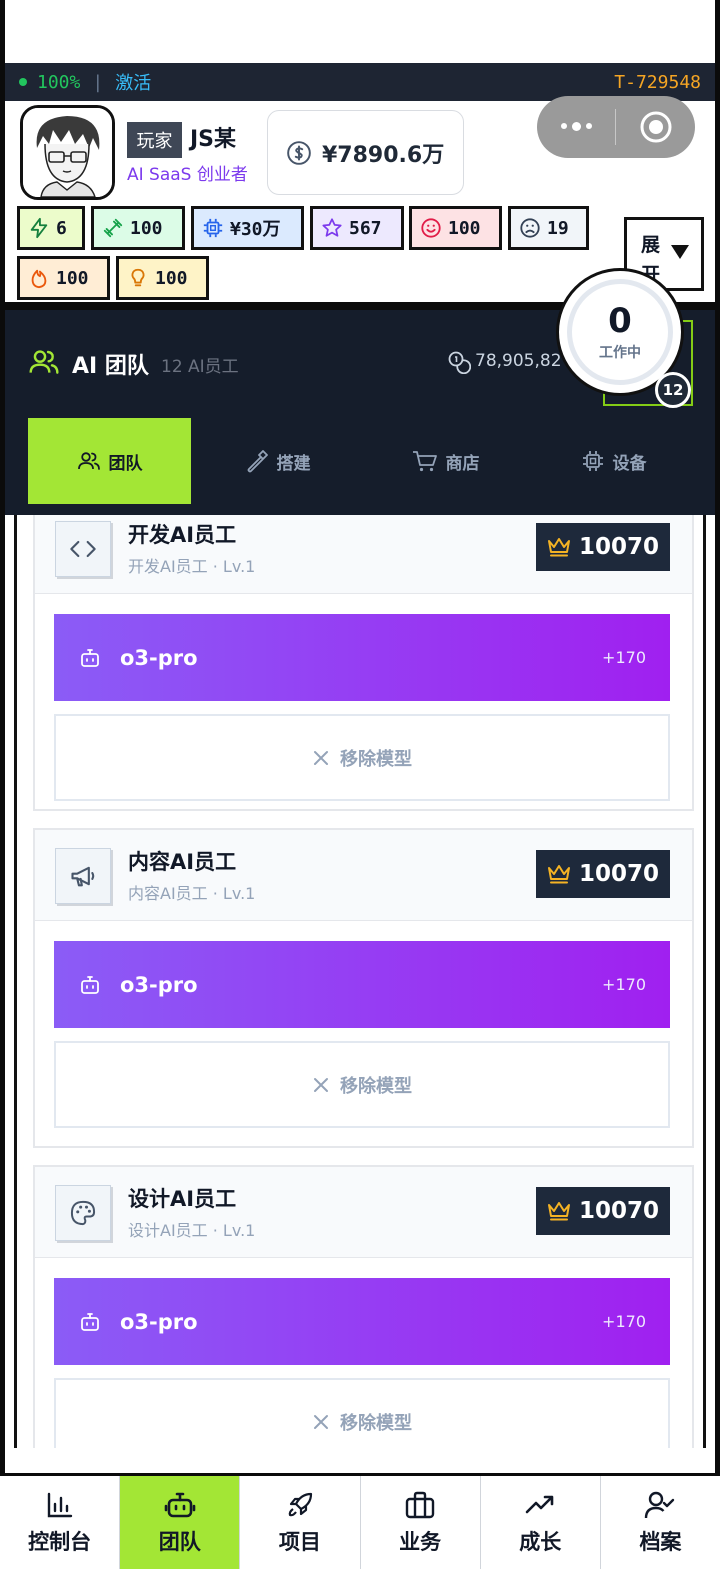  I want to click on tab-build: 搭建, so click(277, 461).